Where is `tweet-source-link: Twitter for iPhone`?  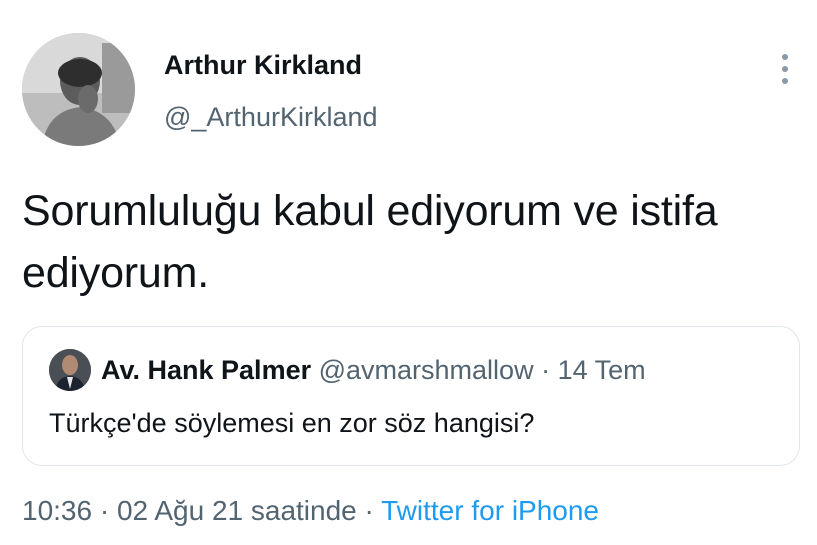 tweet-source-link: Twitter for iPhone is located at coordinates (490, 510).